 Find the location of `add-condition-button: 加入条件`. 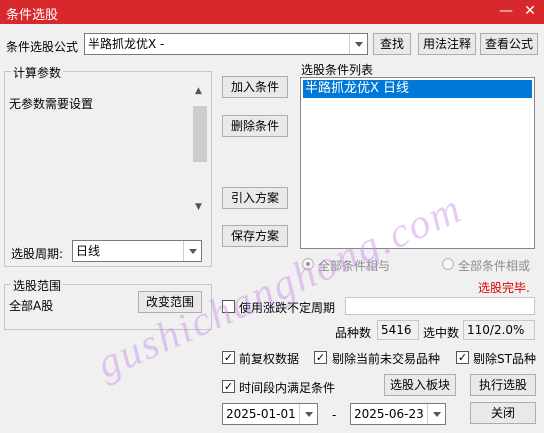

add-condition-button: 加入条件 is located at coordinates (255, 87).